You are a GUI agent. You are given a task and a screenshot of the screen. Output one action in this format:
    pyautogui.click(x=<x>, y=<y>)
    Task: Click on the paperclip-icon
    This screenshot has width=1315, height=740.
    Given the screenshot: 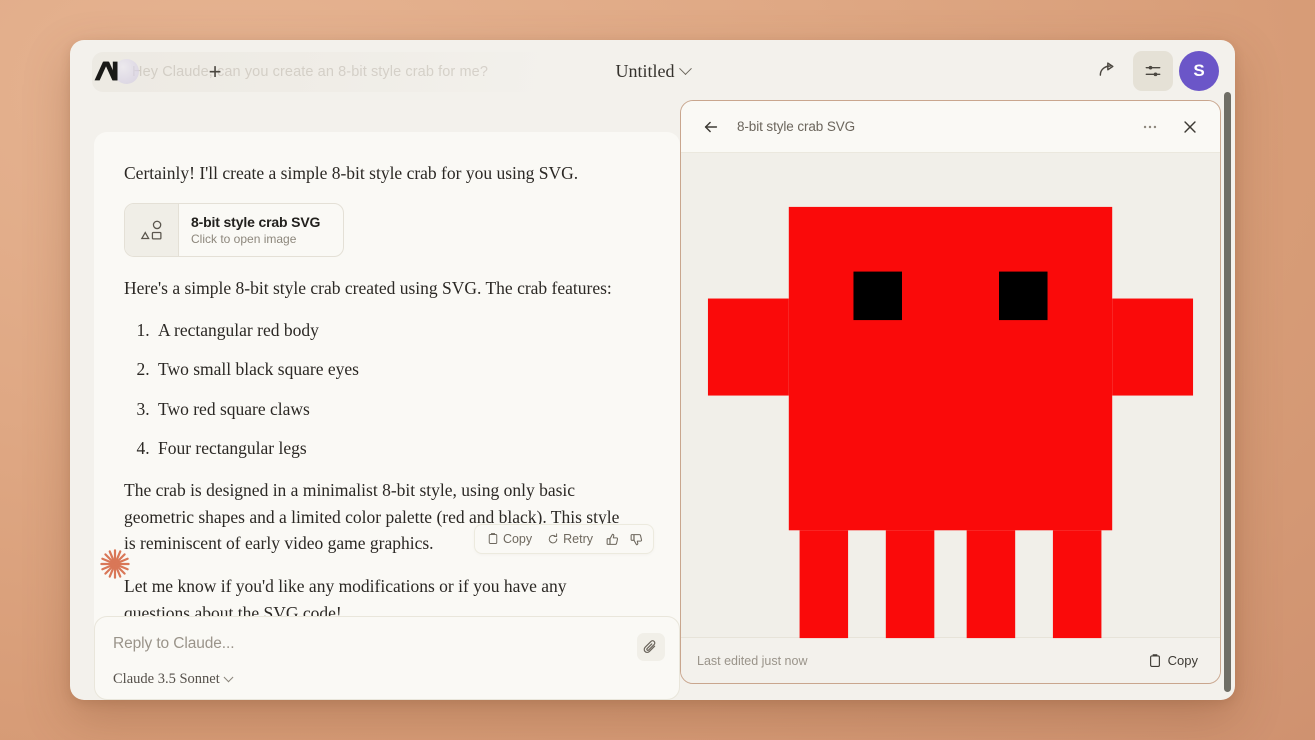 What is the action you would take?
    pyautogui.click(x=649, y=647)
    